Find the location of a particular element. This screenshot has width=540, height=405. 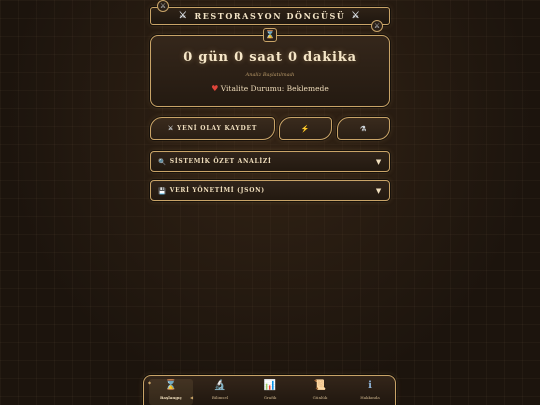

nav-item-home: ⌛ Başlangıç is located at coordinates (171, 392).